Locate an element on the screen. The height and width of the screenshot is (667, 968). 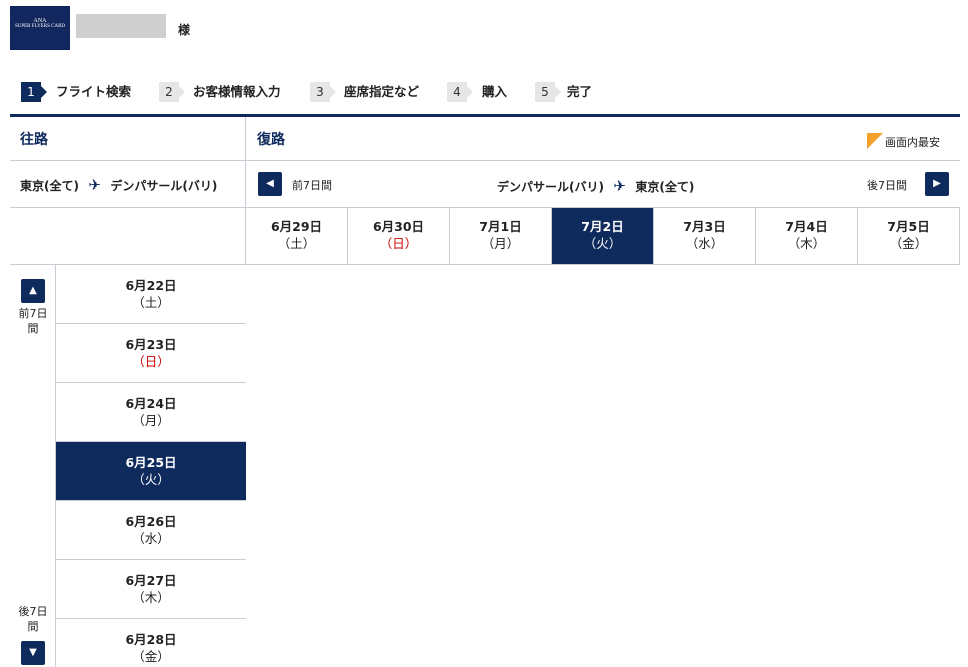
return-date-header: 6月30日 （日） is located at coordinates (399, 236).